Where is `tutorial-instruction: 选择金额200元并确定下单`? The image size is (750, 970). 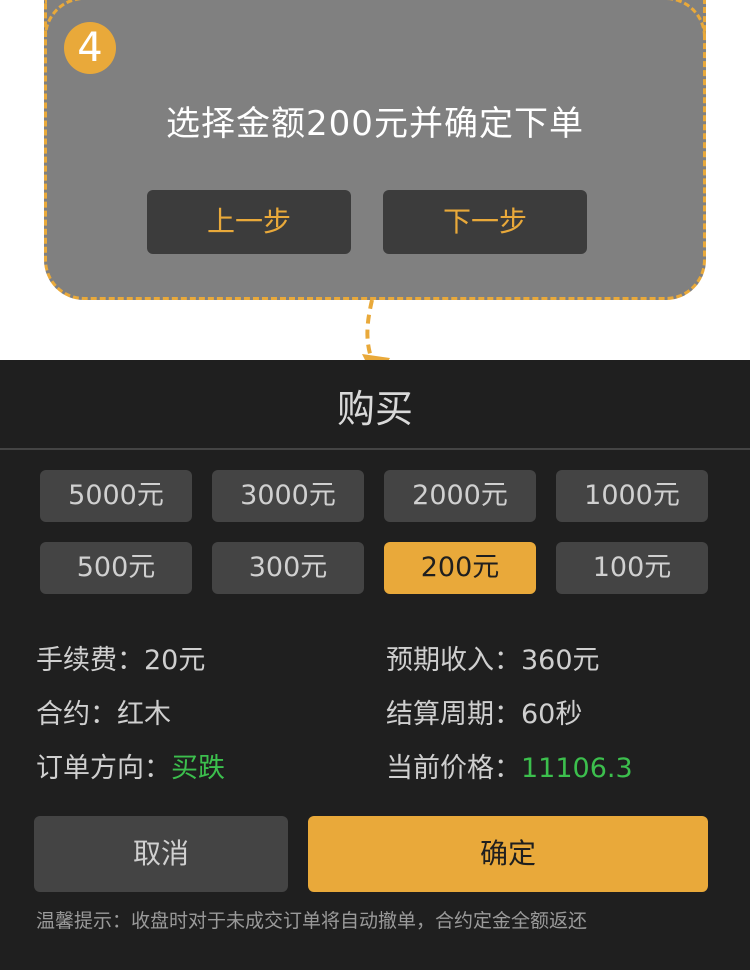
tutorial-instruction: 选择金额200元并确定下单 is located at coordinates (375, 124).